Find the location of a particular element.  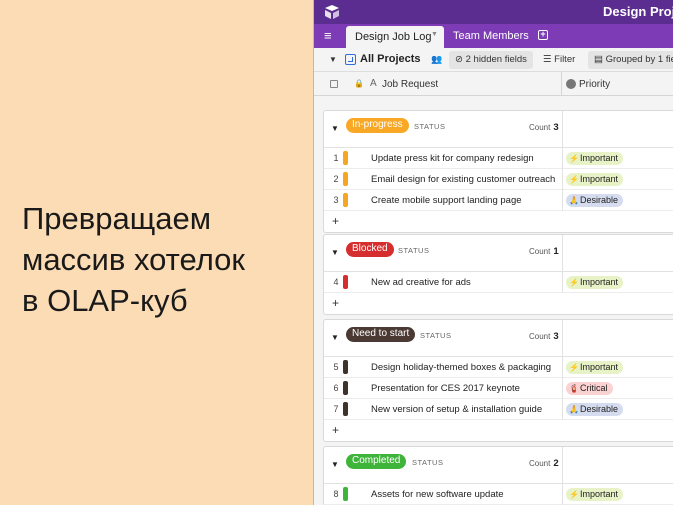

priority-critical-icon: 🧯 is located at coordinates (574, 388).